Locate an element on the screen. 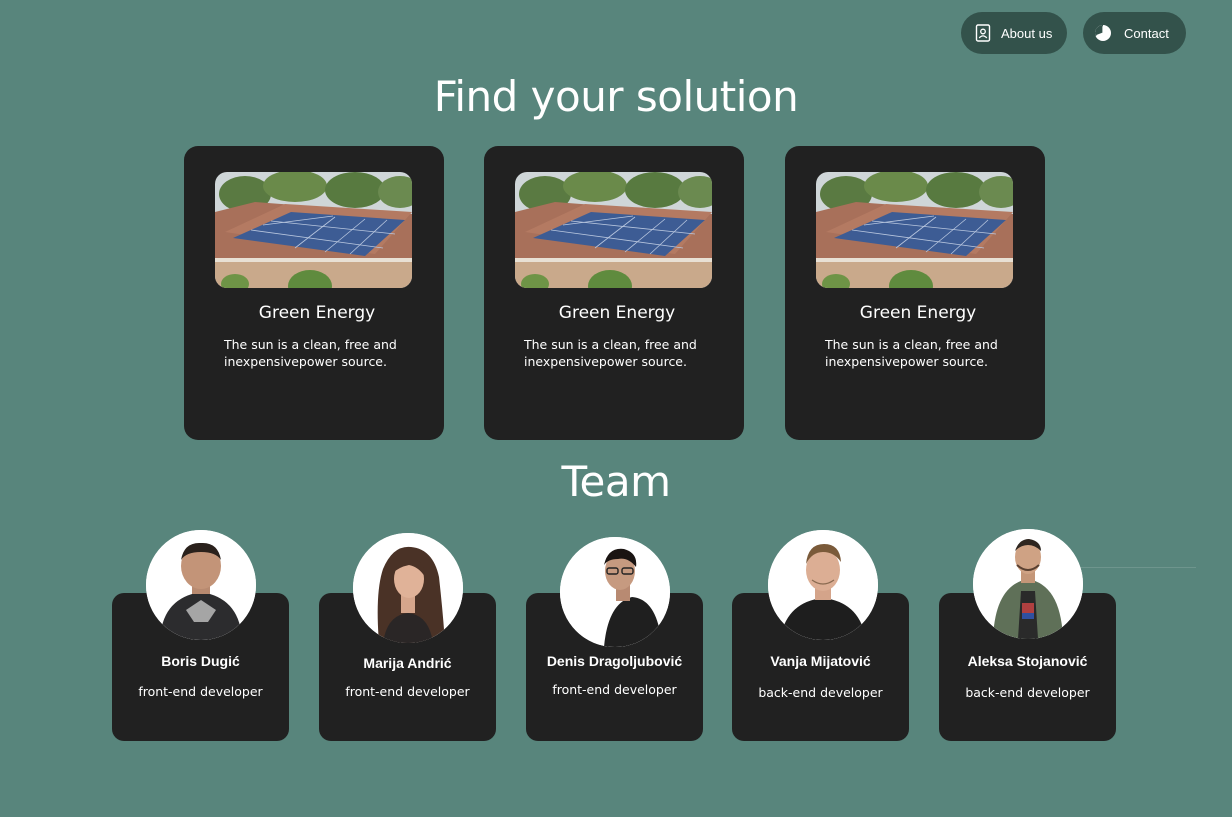 This screenshot has height=817, width=1232. contact-label: Contact is located at coordinates (1146, 33).